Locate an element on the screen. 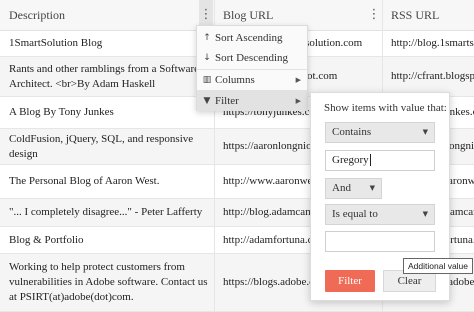  operator-2-dropdown: Is equal to ▼ is located at coordinates (380, 214).